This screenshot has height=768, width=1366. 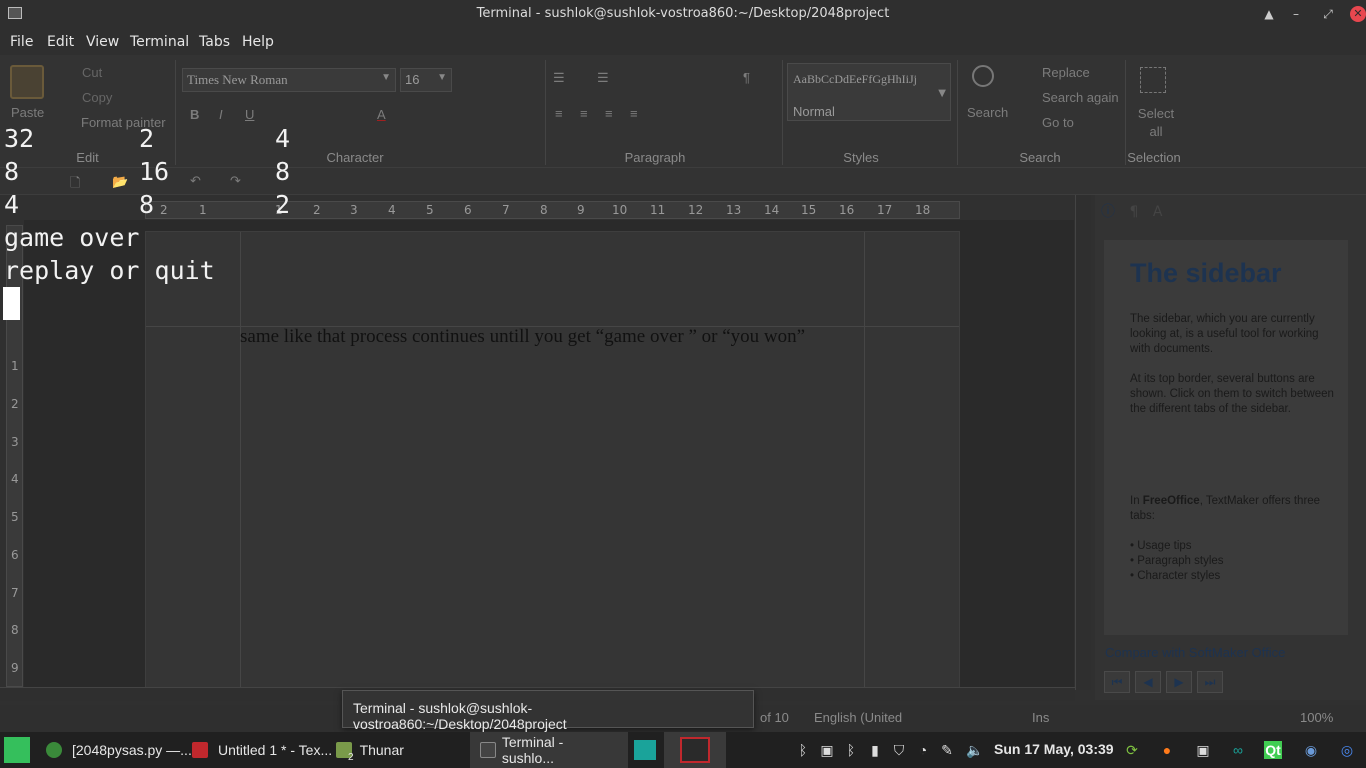 I want to click on terminal-cursor, so click(x=11, y=303).